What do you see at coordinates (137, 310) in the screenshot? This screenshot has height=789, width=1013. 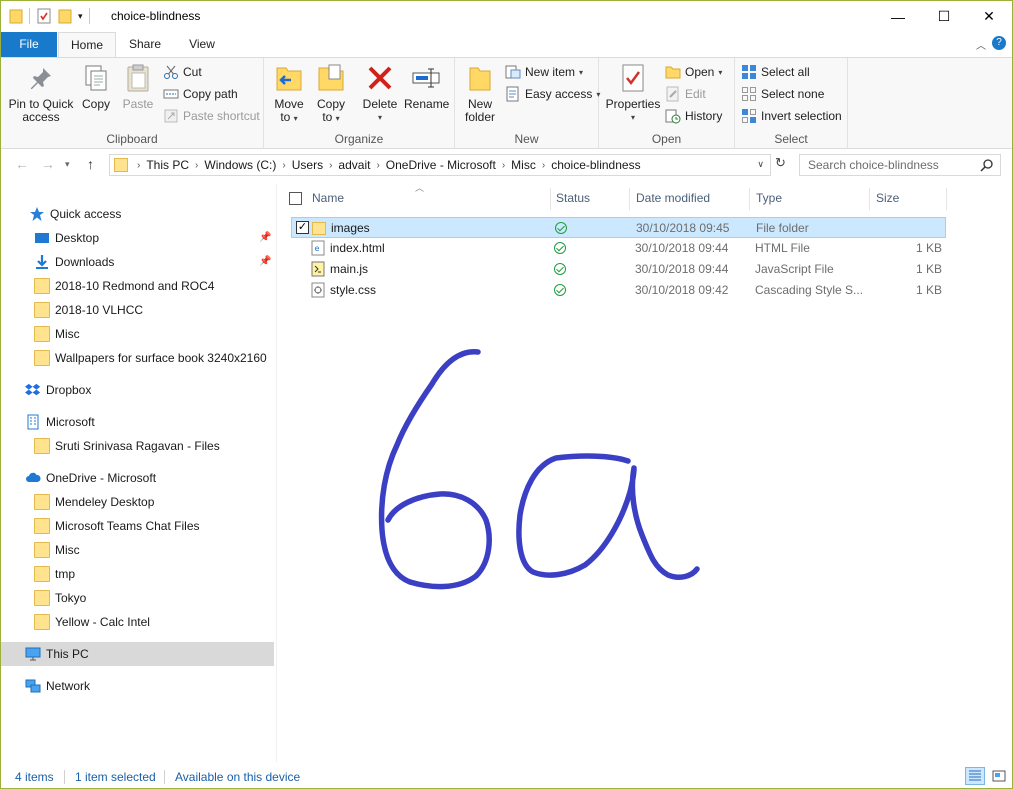 I see `sidebar-item-folder: 2018-10 VLHCC` at bounding box center [137, 310].